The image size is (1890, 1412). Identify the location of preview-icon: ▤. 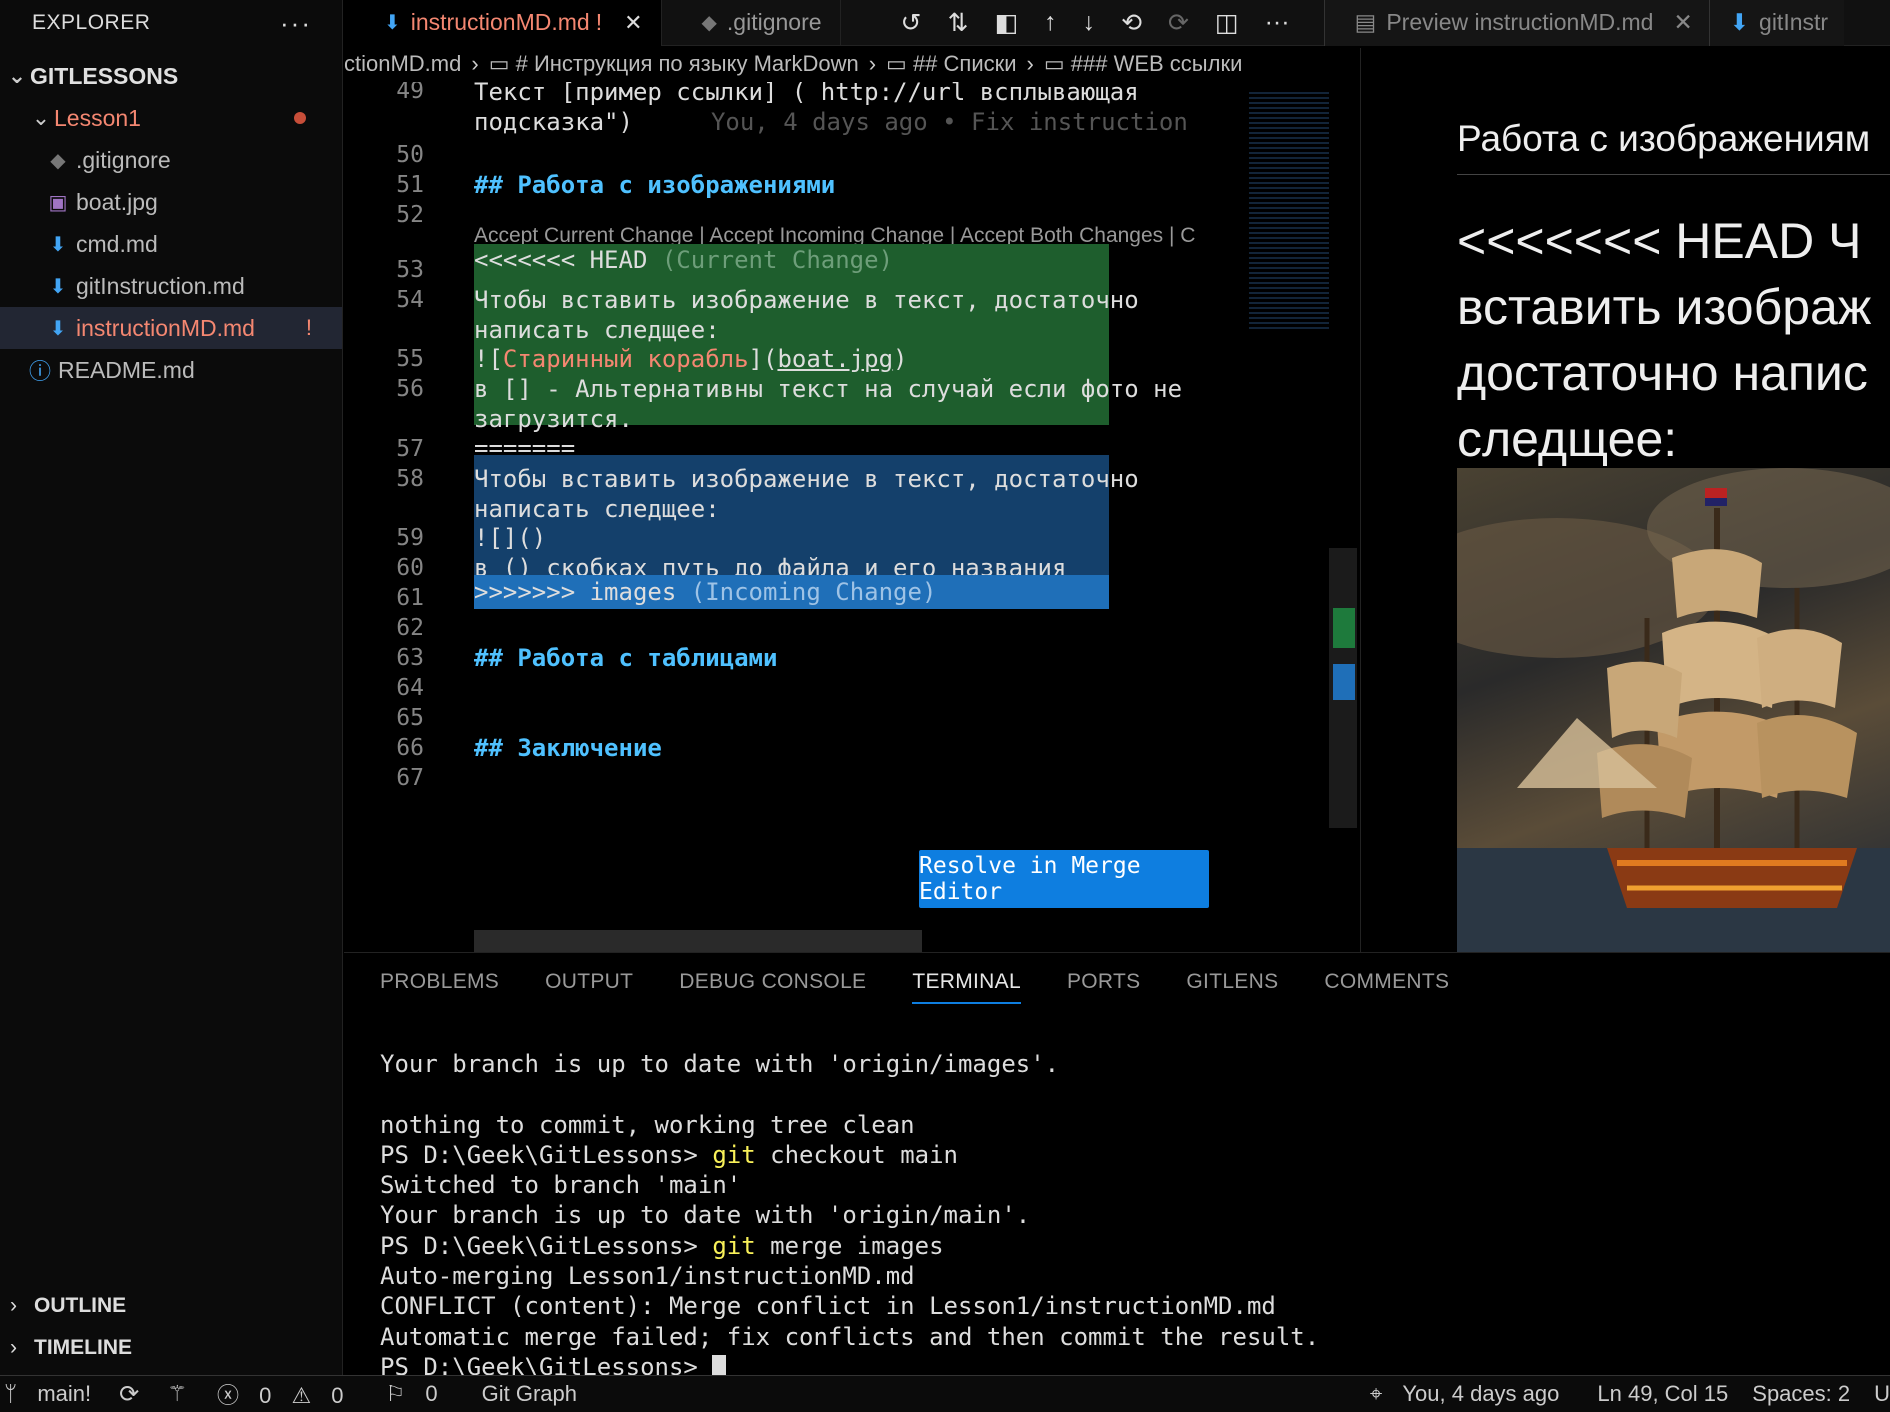
(1365, 22).